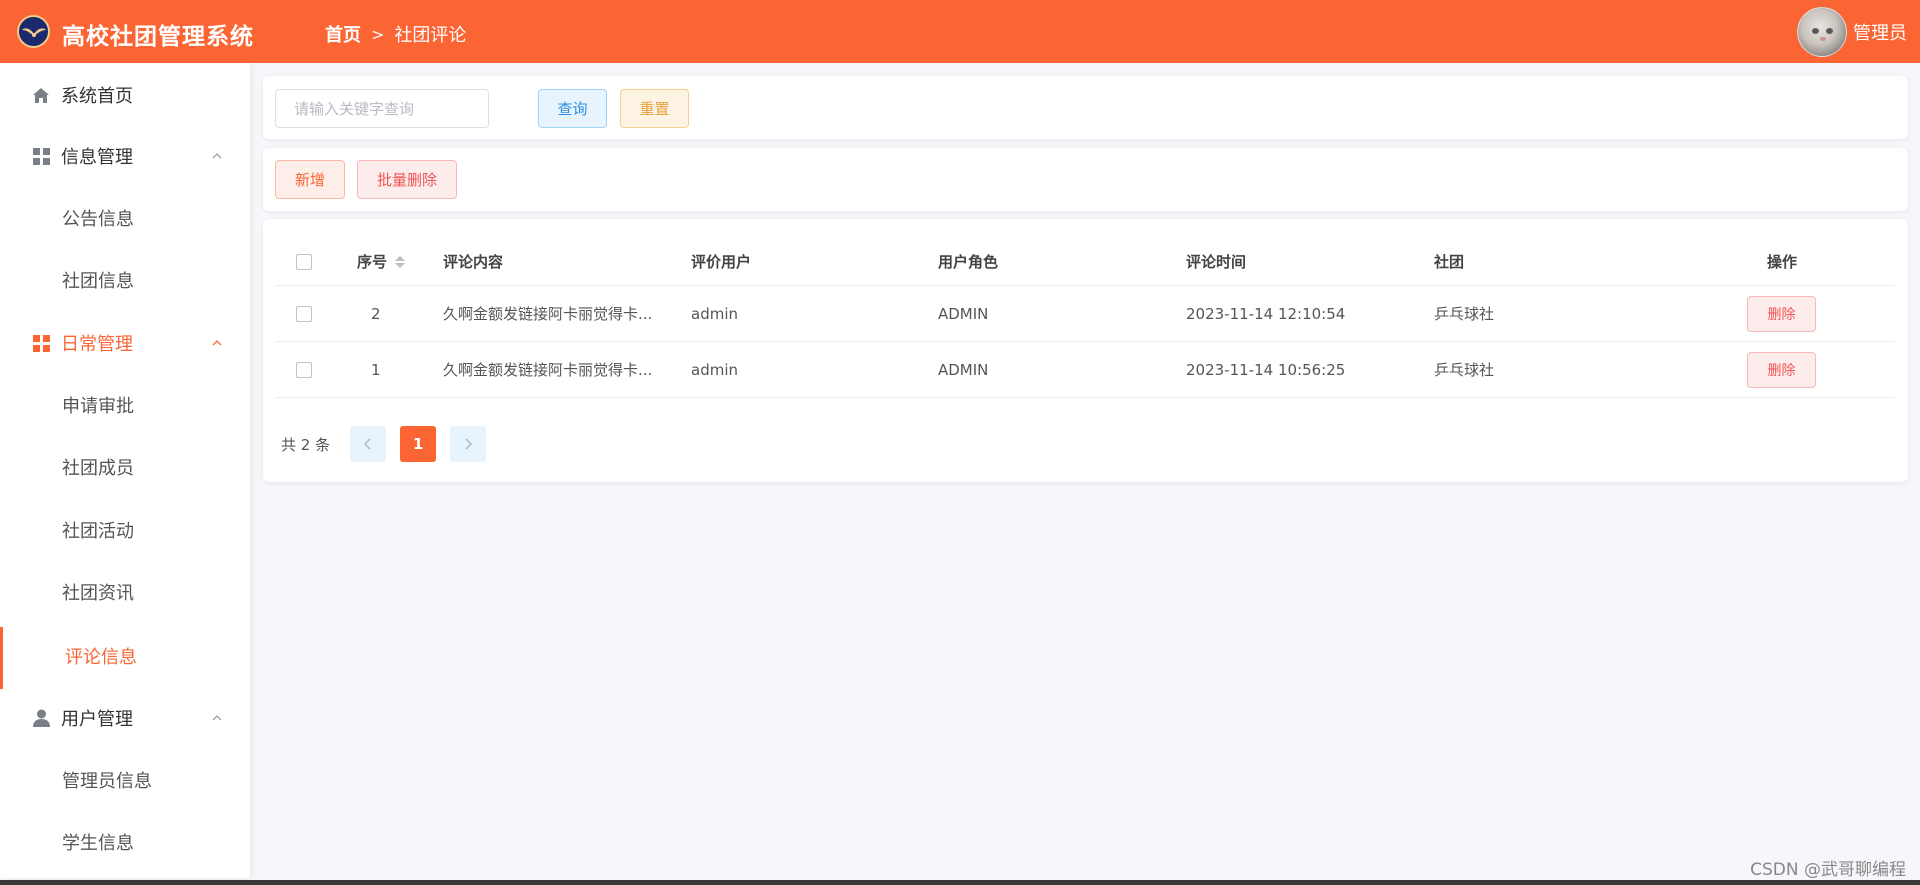 The height and width of the screenshot is (885, 1920). What do you see at coordinates (306, 444) in the screenshot?
I see `pagination-total: 共 2 条` at bounding box center [306, 444].